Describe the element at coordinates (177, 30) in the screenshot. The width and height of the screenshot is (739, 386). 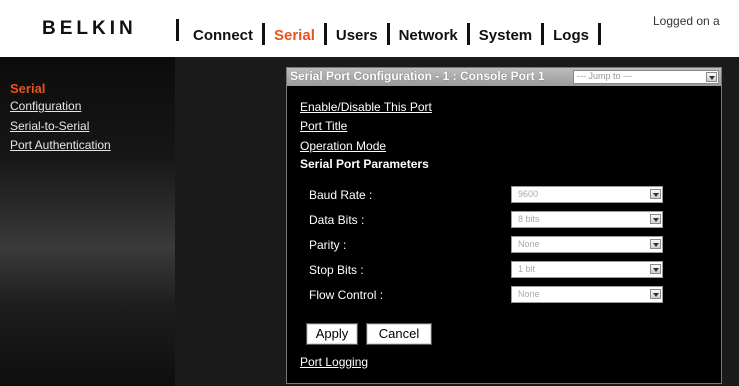
I see `logo-divider` at that location.